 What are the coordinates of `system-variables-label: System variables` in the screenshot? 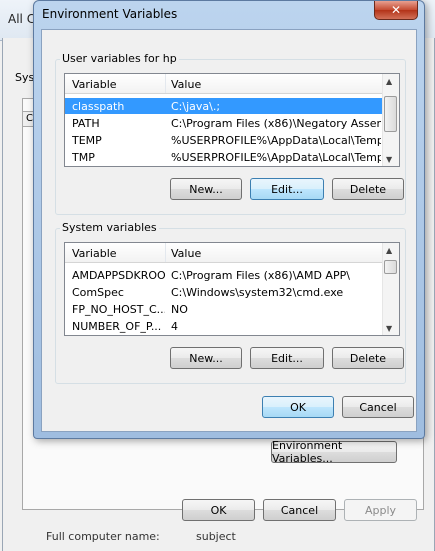 It's located at (109, 227).